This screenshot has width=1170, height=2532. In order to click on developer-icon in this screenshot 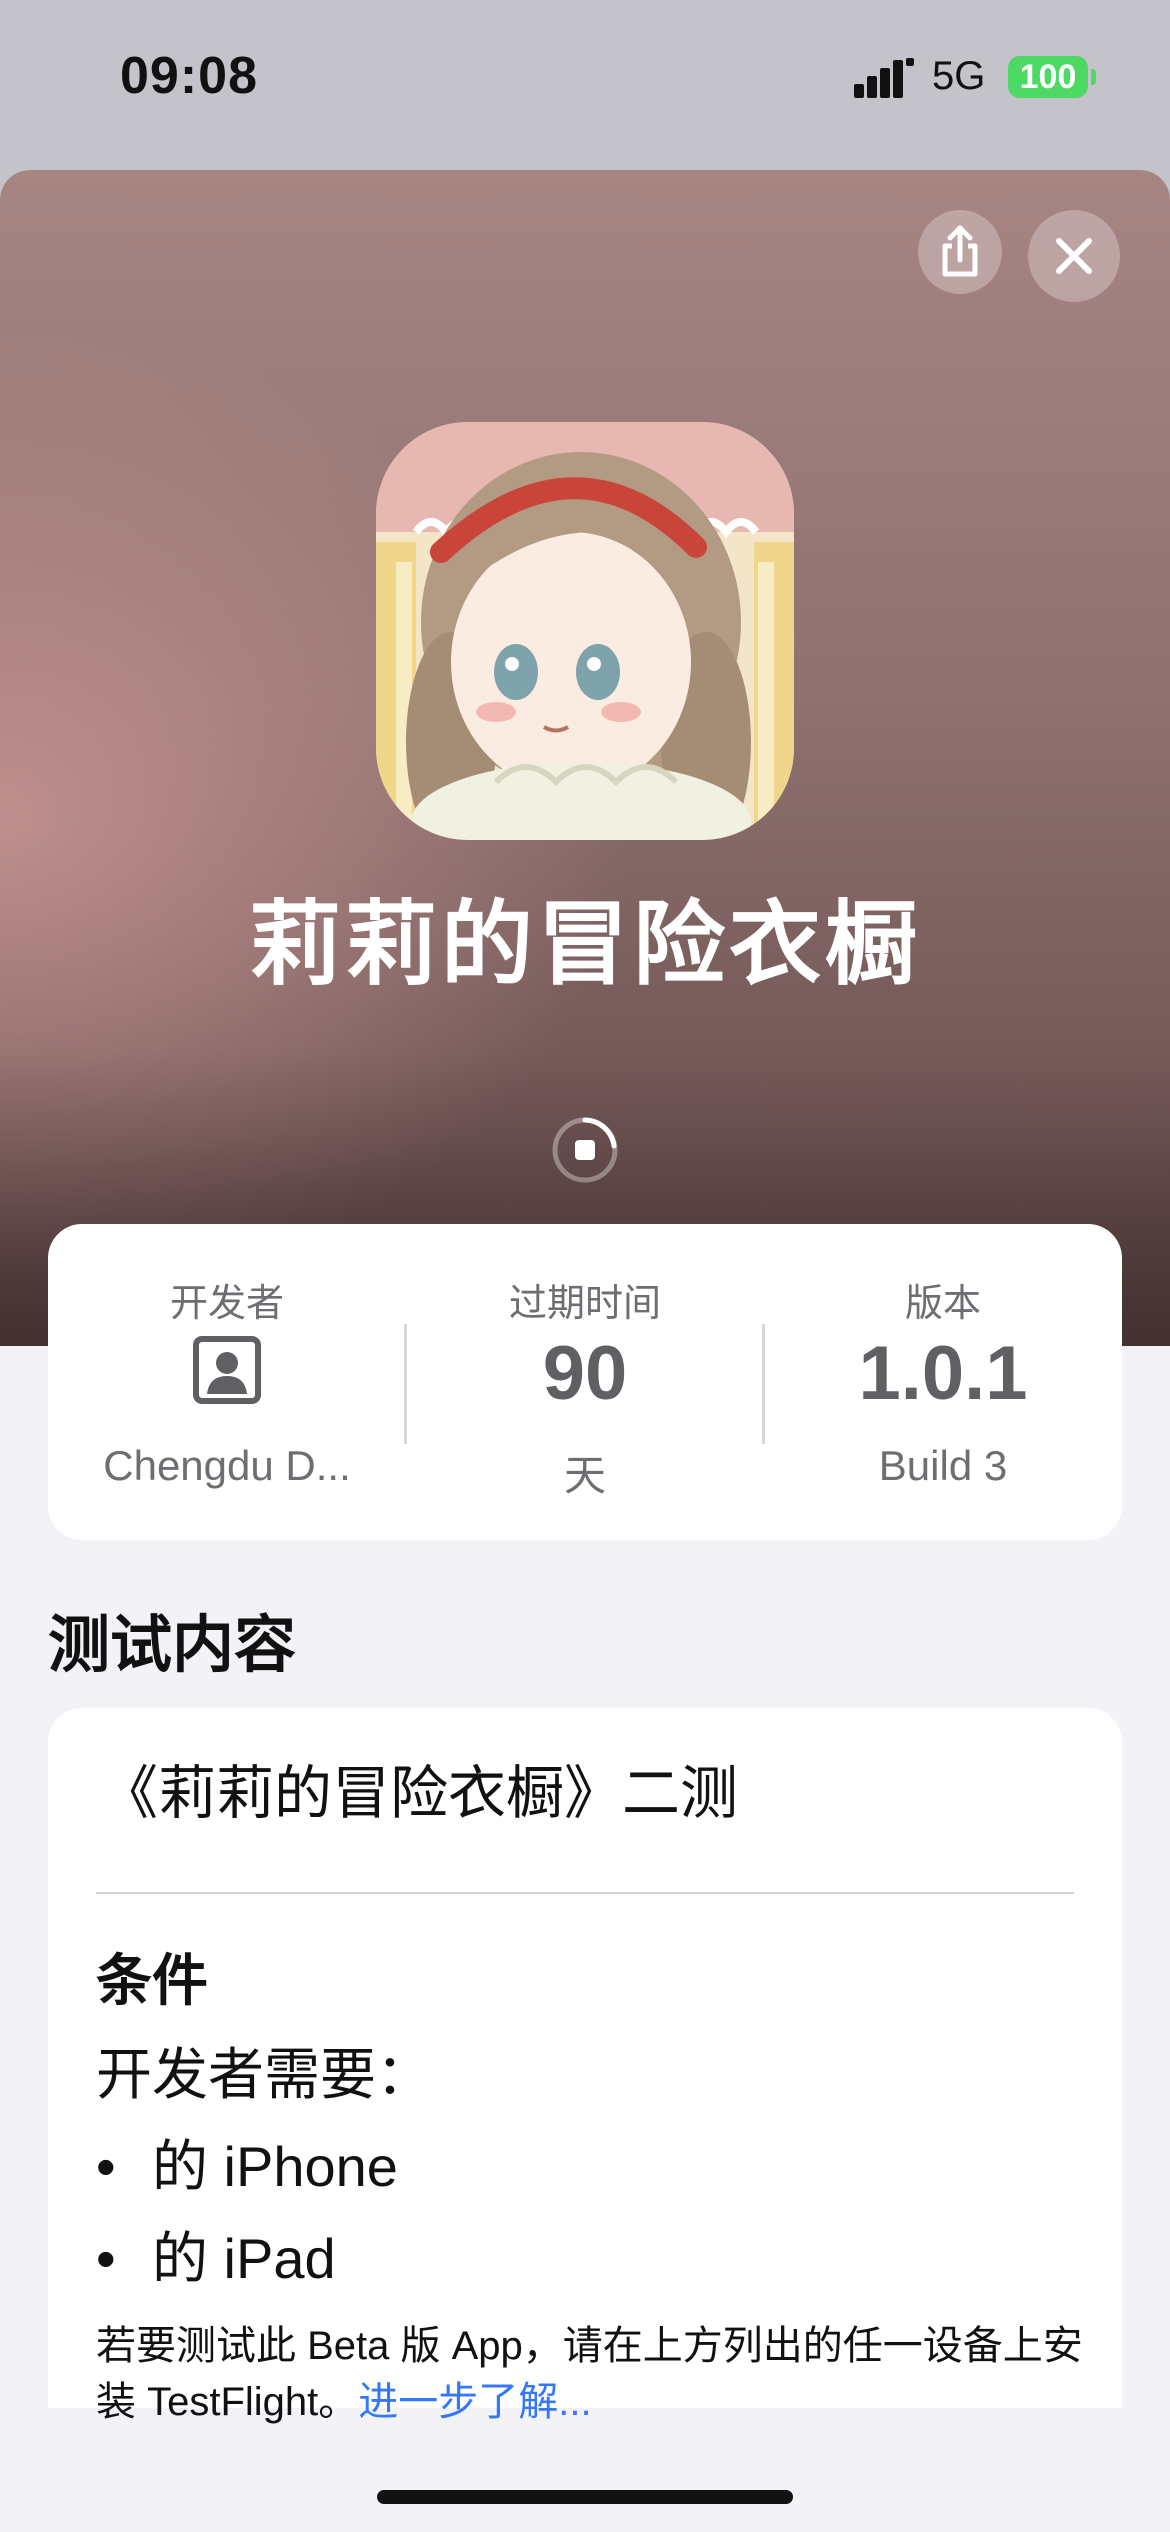, I will do `click(227, 1370)`.